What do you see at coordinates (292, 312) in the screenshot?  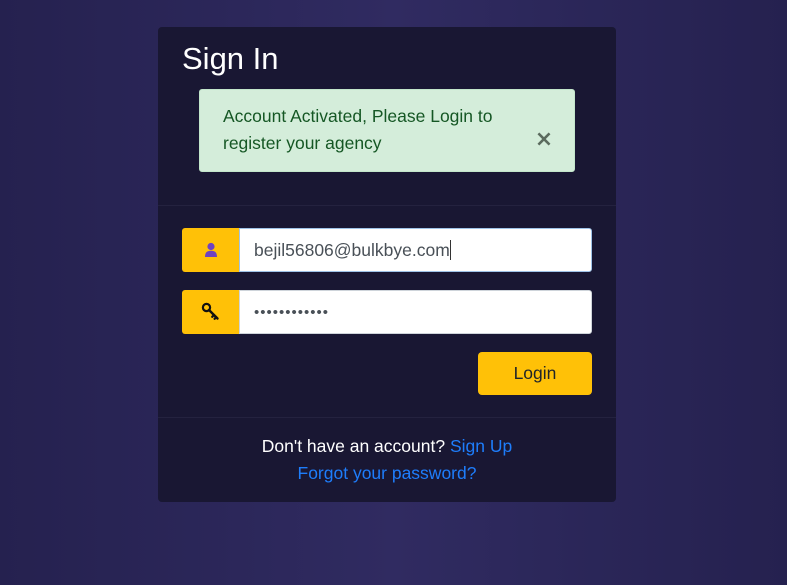 I see `password-value: ••••••••••••` at bounding box center [292, 312].